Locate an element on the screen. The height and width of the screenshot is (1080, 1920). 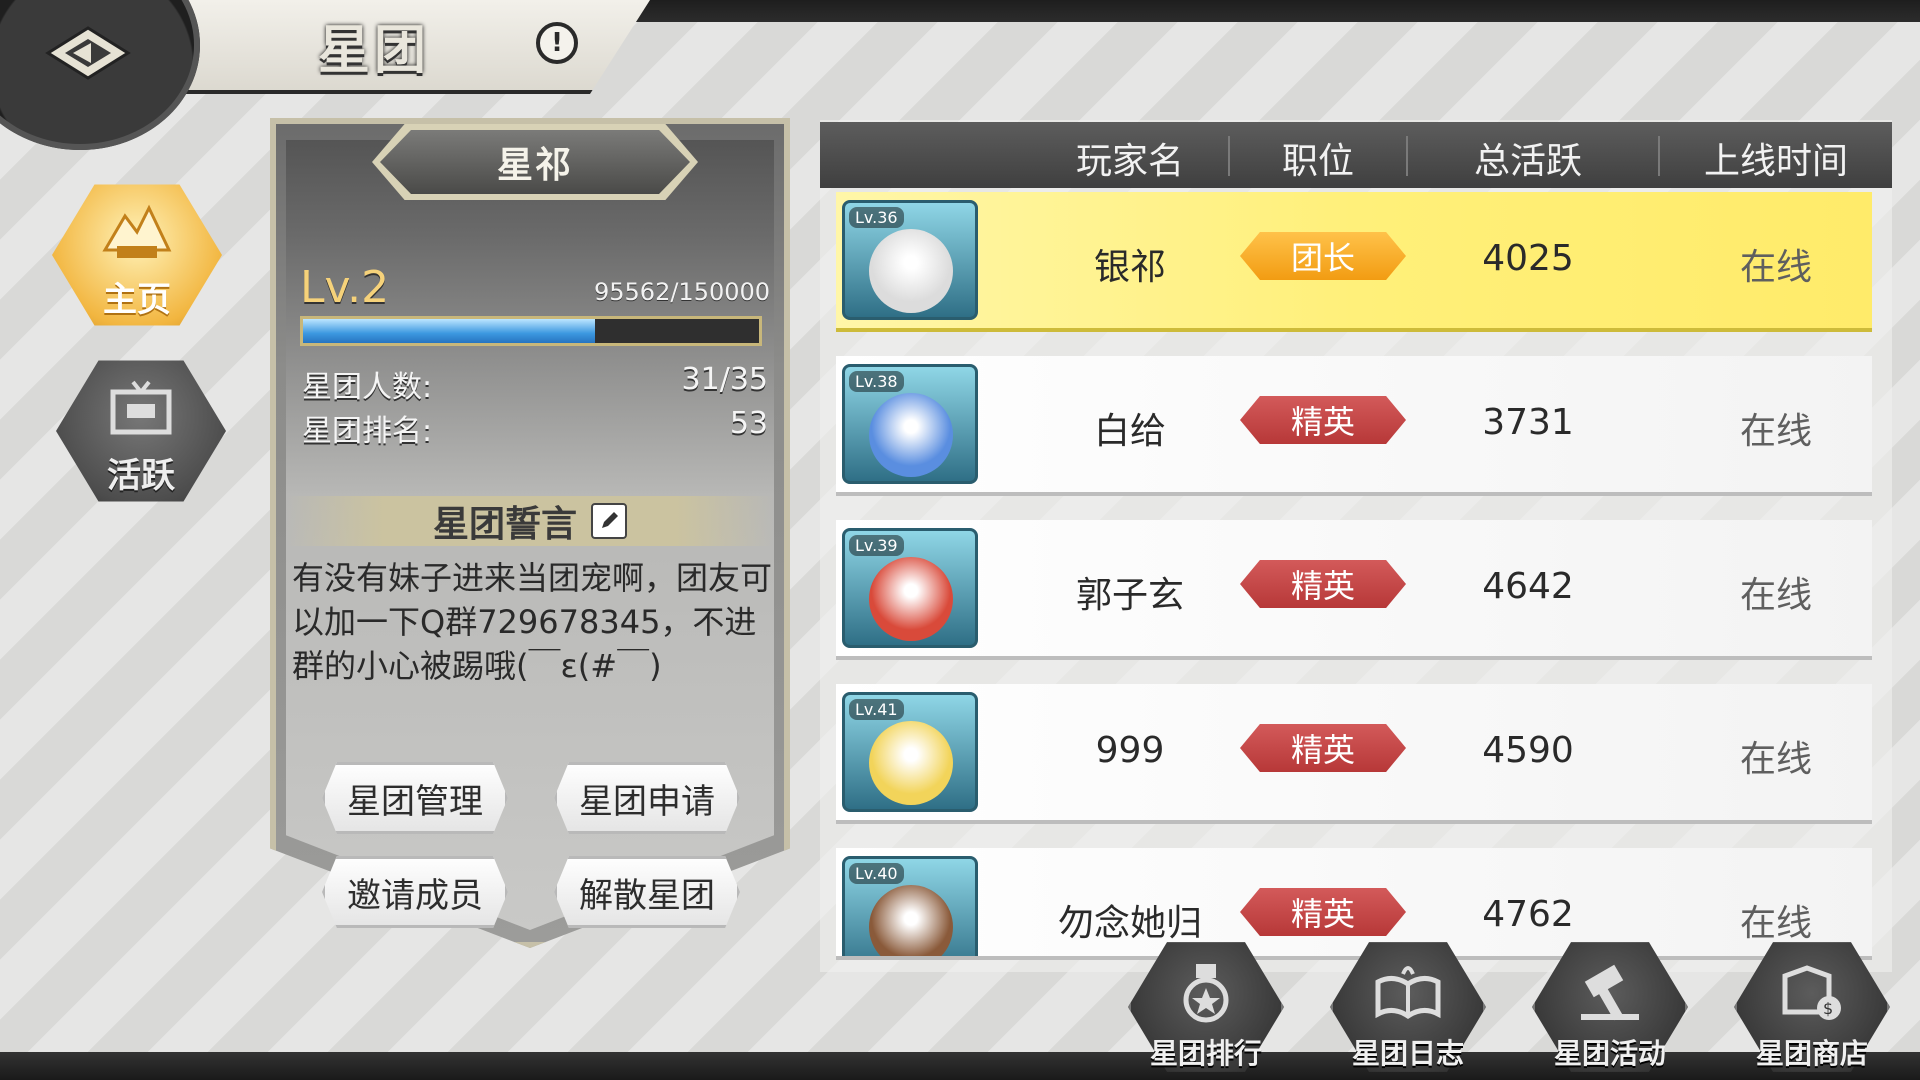
guild-level: Lv.2 is located at coordinates (345, 287).